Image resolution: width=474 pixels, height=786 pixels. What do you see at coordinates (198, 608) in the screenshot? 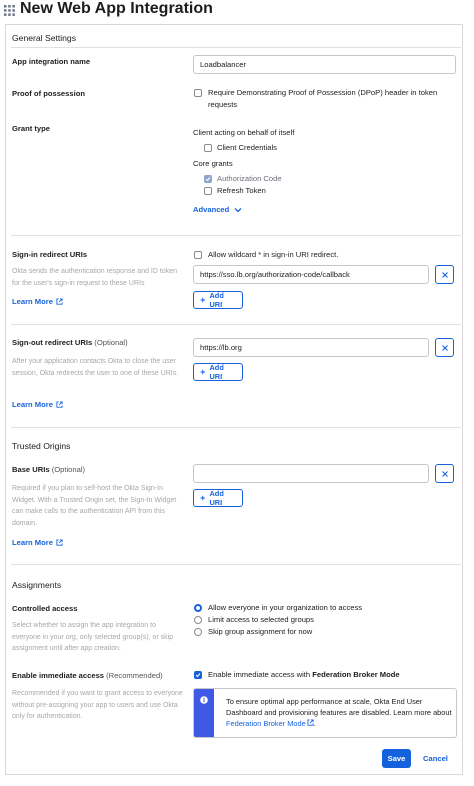
I see `radio-allow-everyone` at bounding box center [198, 608].